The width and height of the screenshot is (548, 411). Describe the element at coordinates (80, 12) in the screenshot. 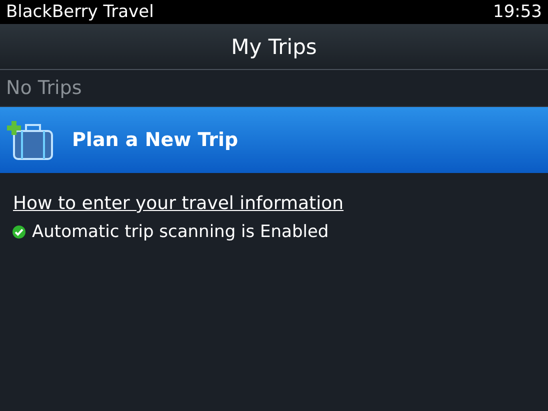

I see `app-name: BlackBerry Travel` at that location.